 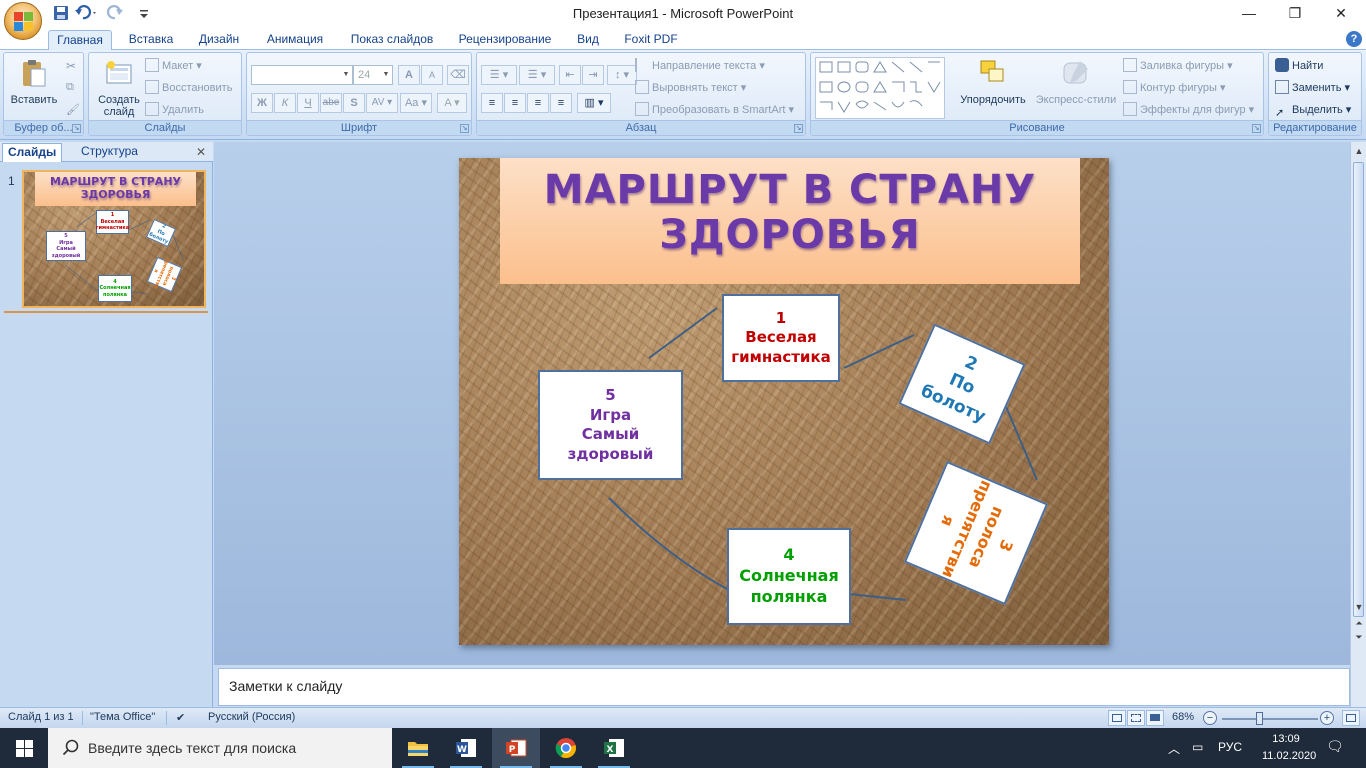 I want to click on grow-font-button: A, so click(x=409, y=75).